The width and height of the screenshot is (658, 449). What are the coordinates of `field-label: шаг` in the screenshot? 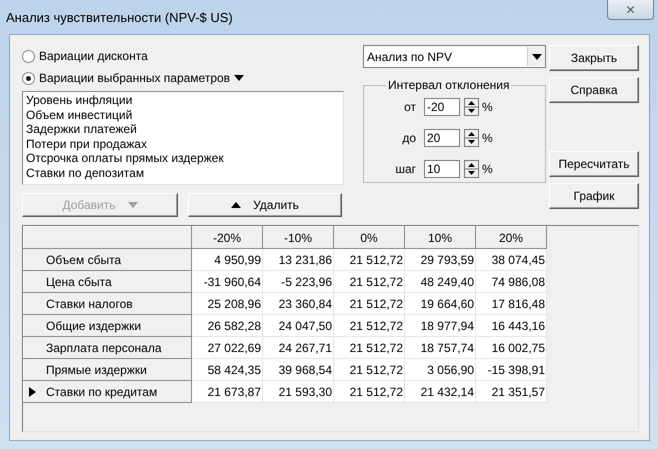 It's located at (405, 169).